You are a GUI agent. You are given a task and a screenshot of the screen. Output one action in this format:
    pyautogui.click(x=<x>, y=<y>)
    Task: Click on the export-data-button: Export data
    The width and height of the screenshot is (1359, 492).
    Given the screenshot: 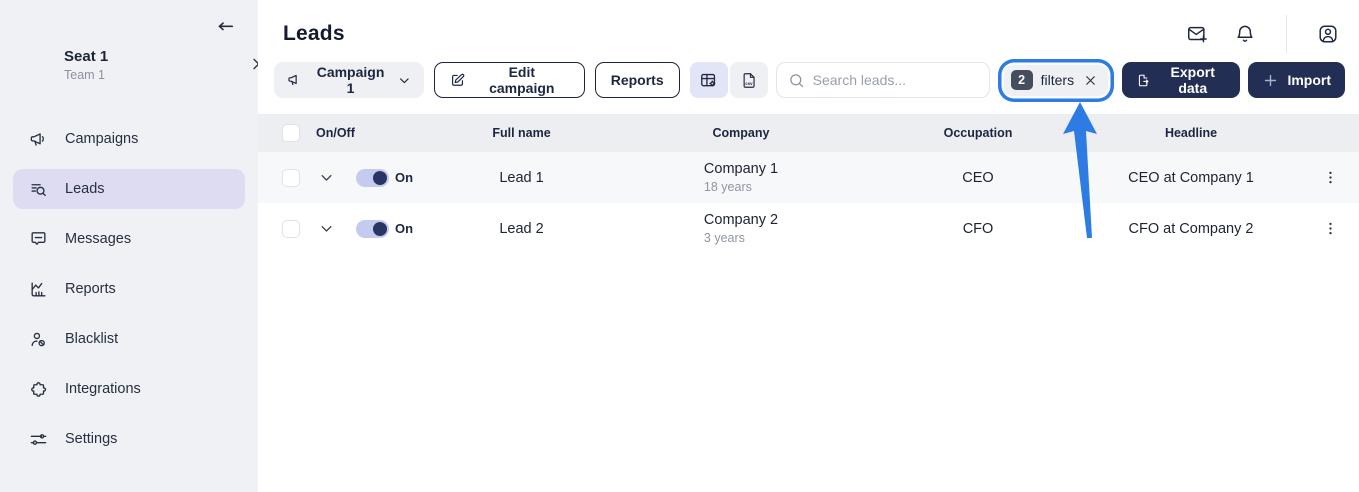 What is the action you would take?
    pyautogui.click(x=1181, y=80)
    